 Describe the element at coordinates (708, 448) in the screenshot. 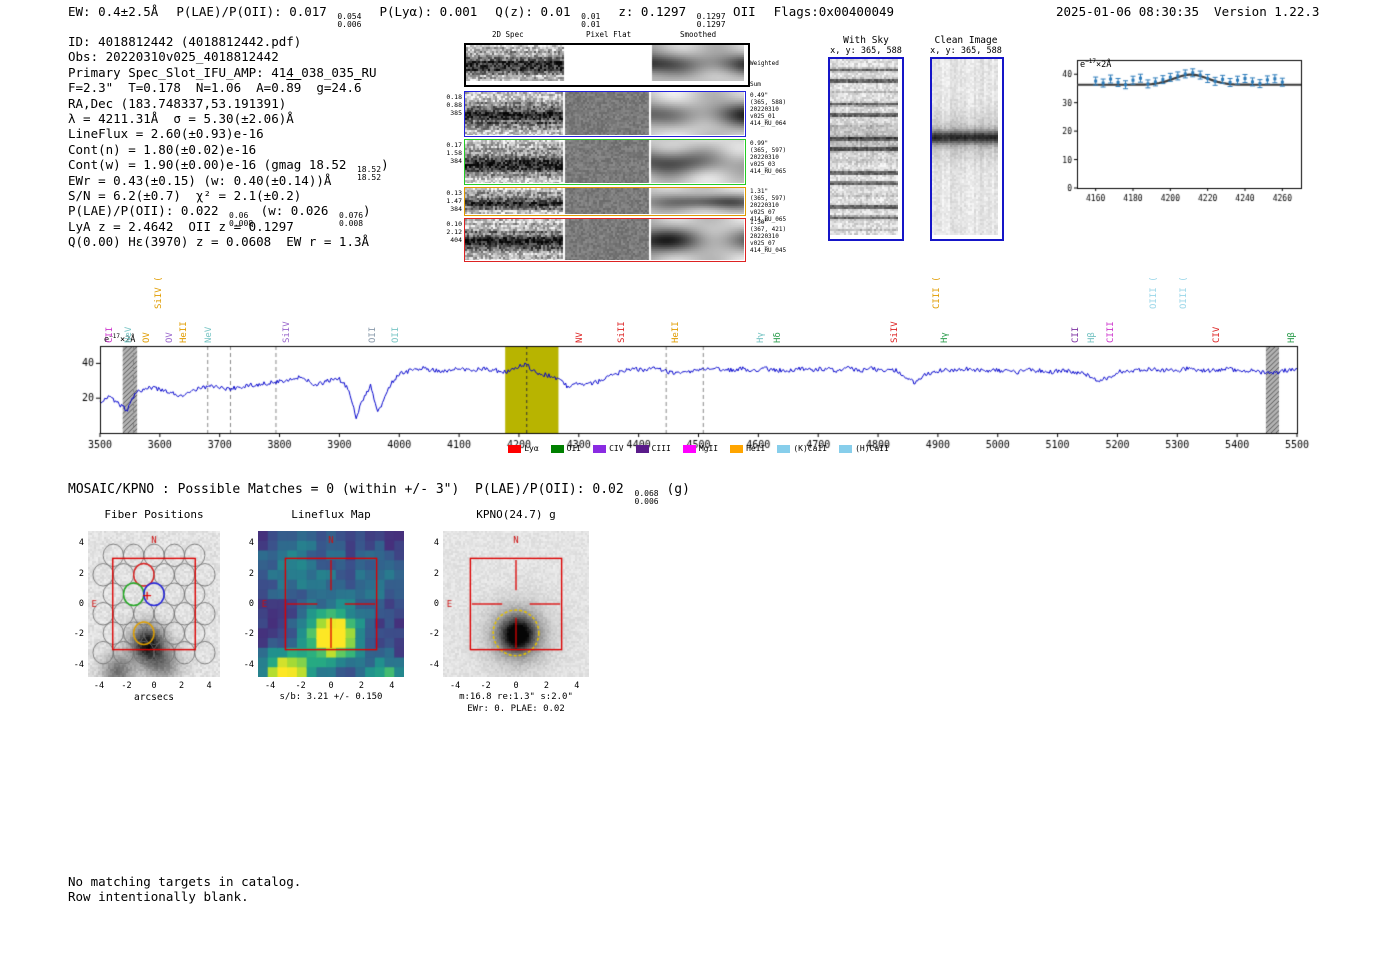

I see `legend-label: MgII` at that location.